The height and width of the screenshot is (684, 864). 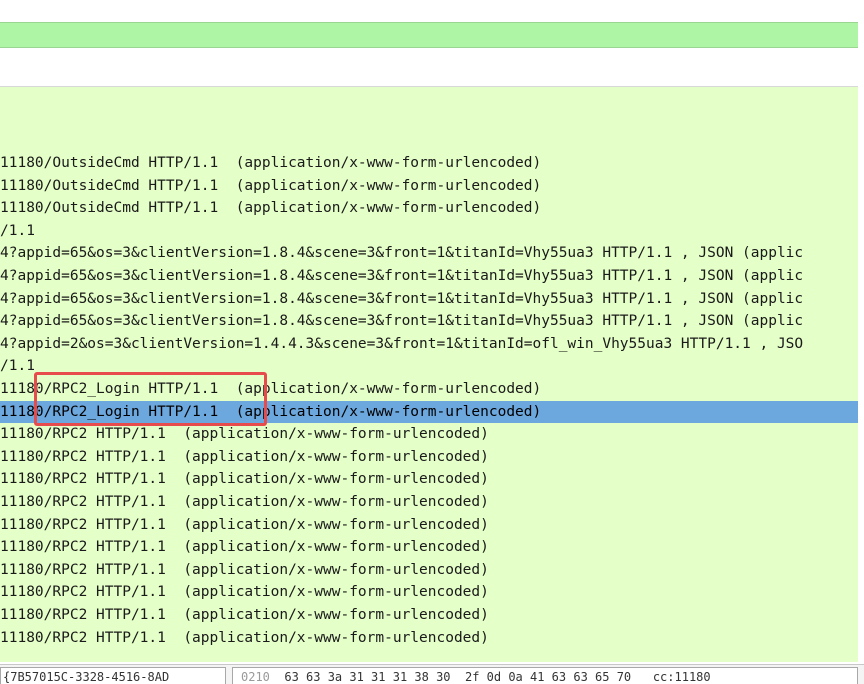 I want to click on window-edge, so click(x=861, y=342).